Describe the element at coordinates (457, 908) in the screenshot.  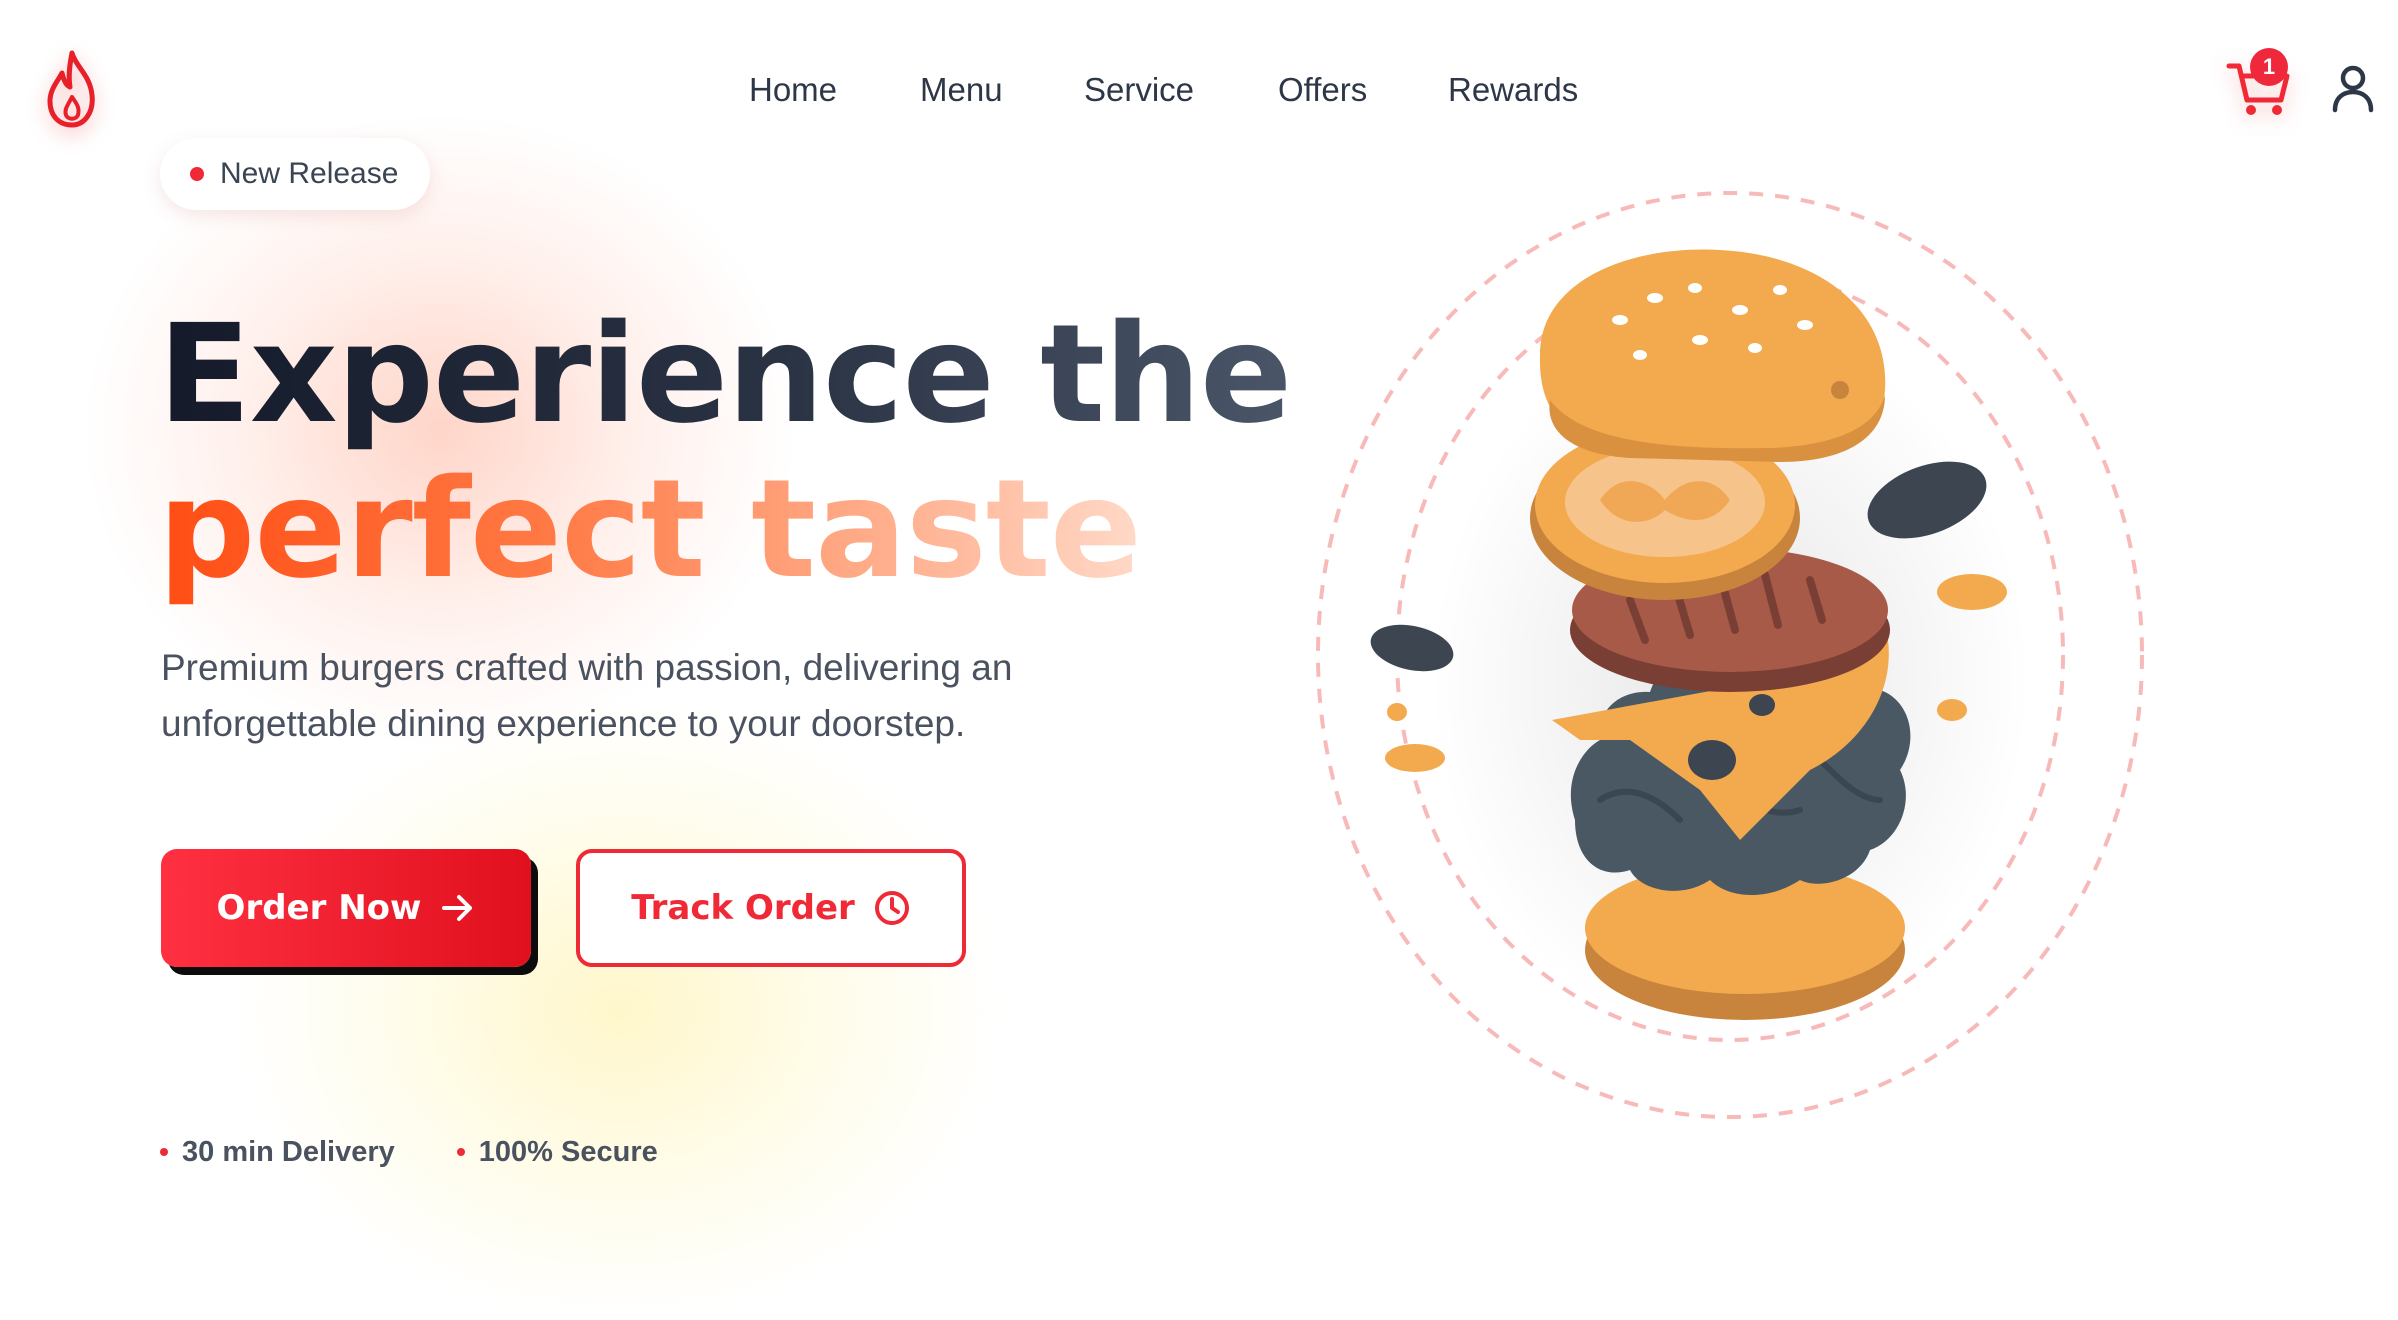
I see `arrow-right-icon` at that location.